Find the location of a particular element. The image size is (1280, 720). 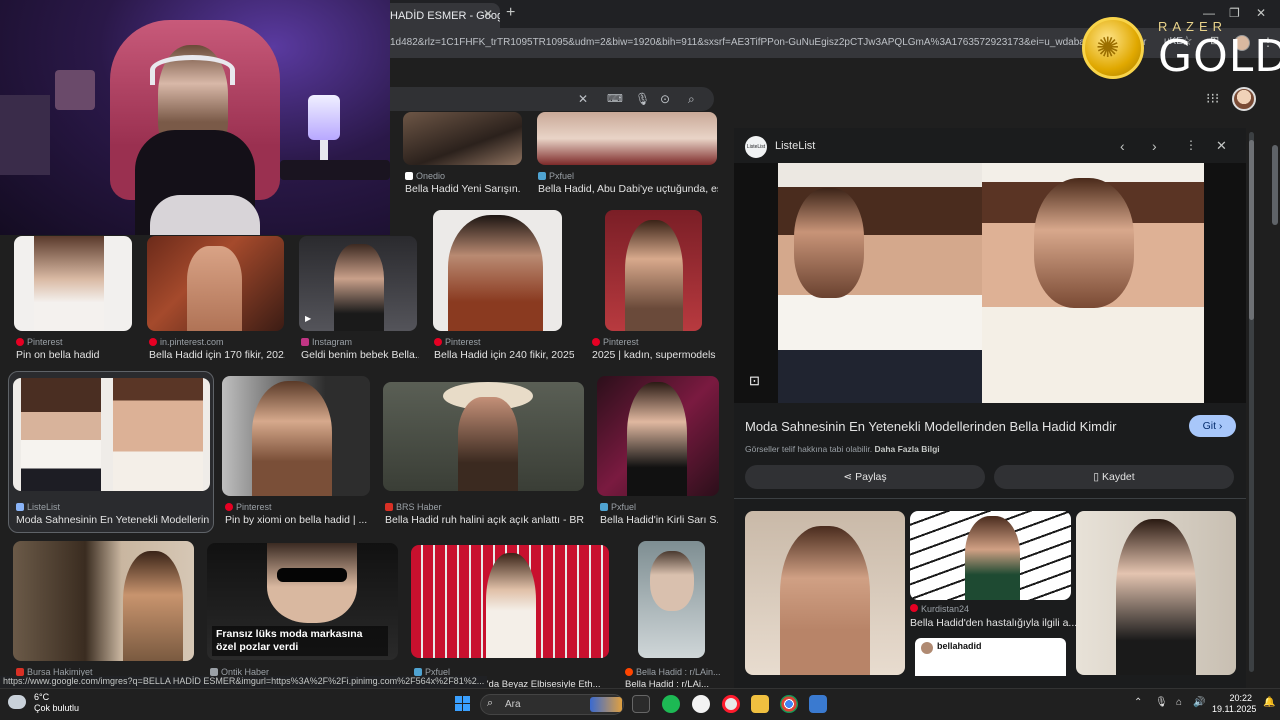

related-image: bellahadid is located at coordinates (990, 657).